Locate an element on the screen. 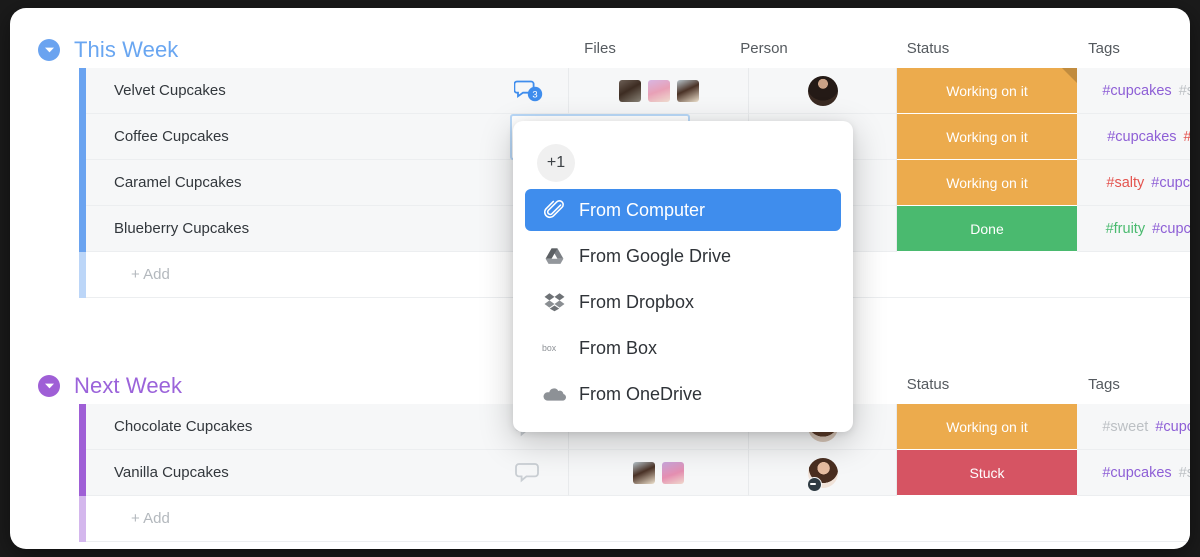 This screenshot has width=1200, height=557. do-not-disturb-badge is located at coordinates (814, 484).